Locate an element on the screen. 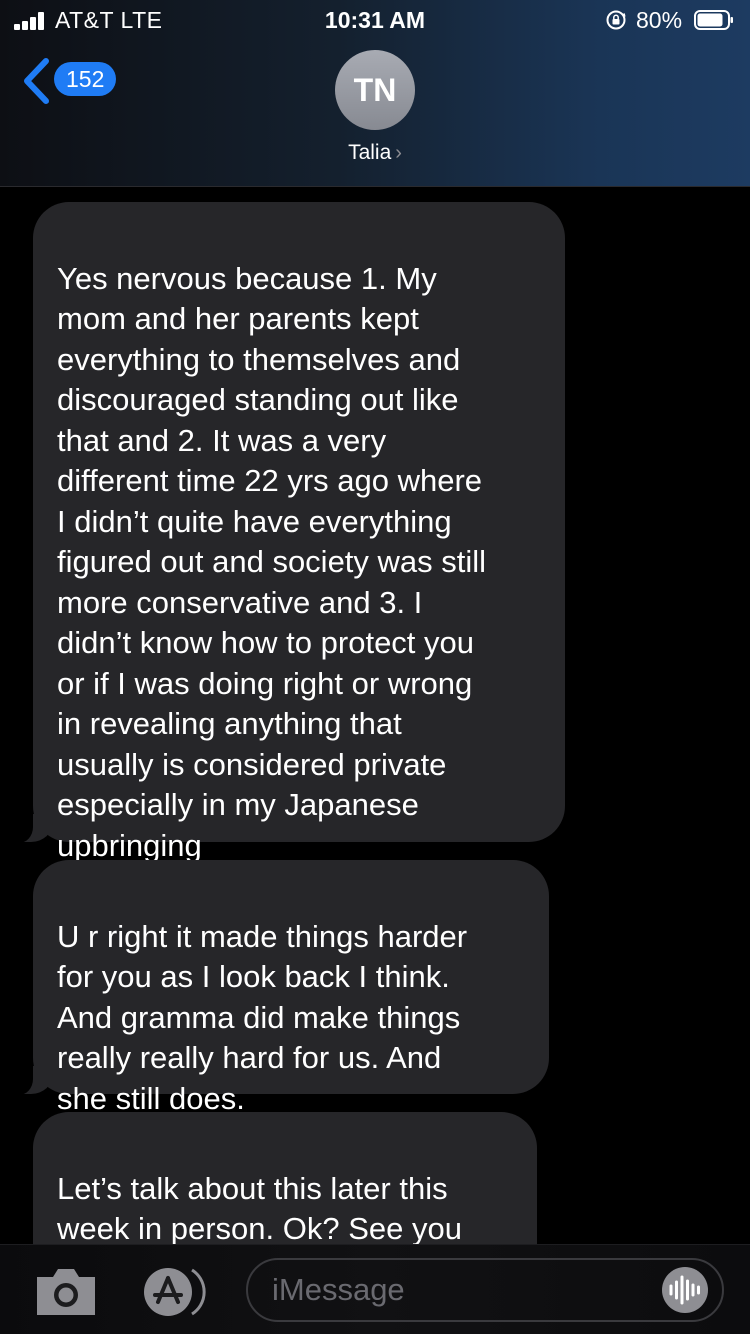  contact-name-button: Talia › is located at coordinates (375, 153).